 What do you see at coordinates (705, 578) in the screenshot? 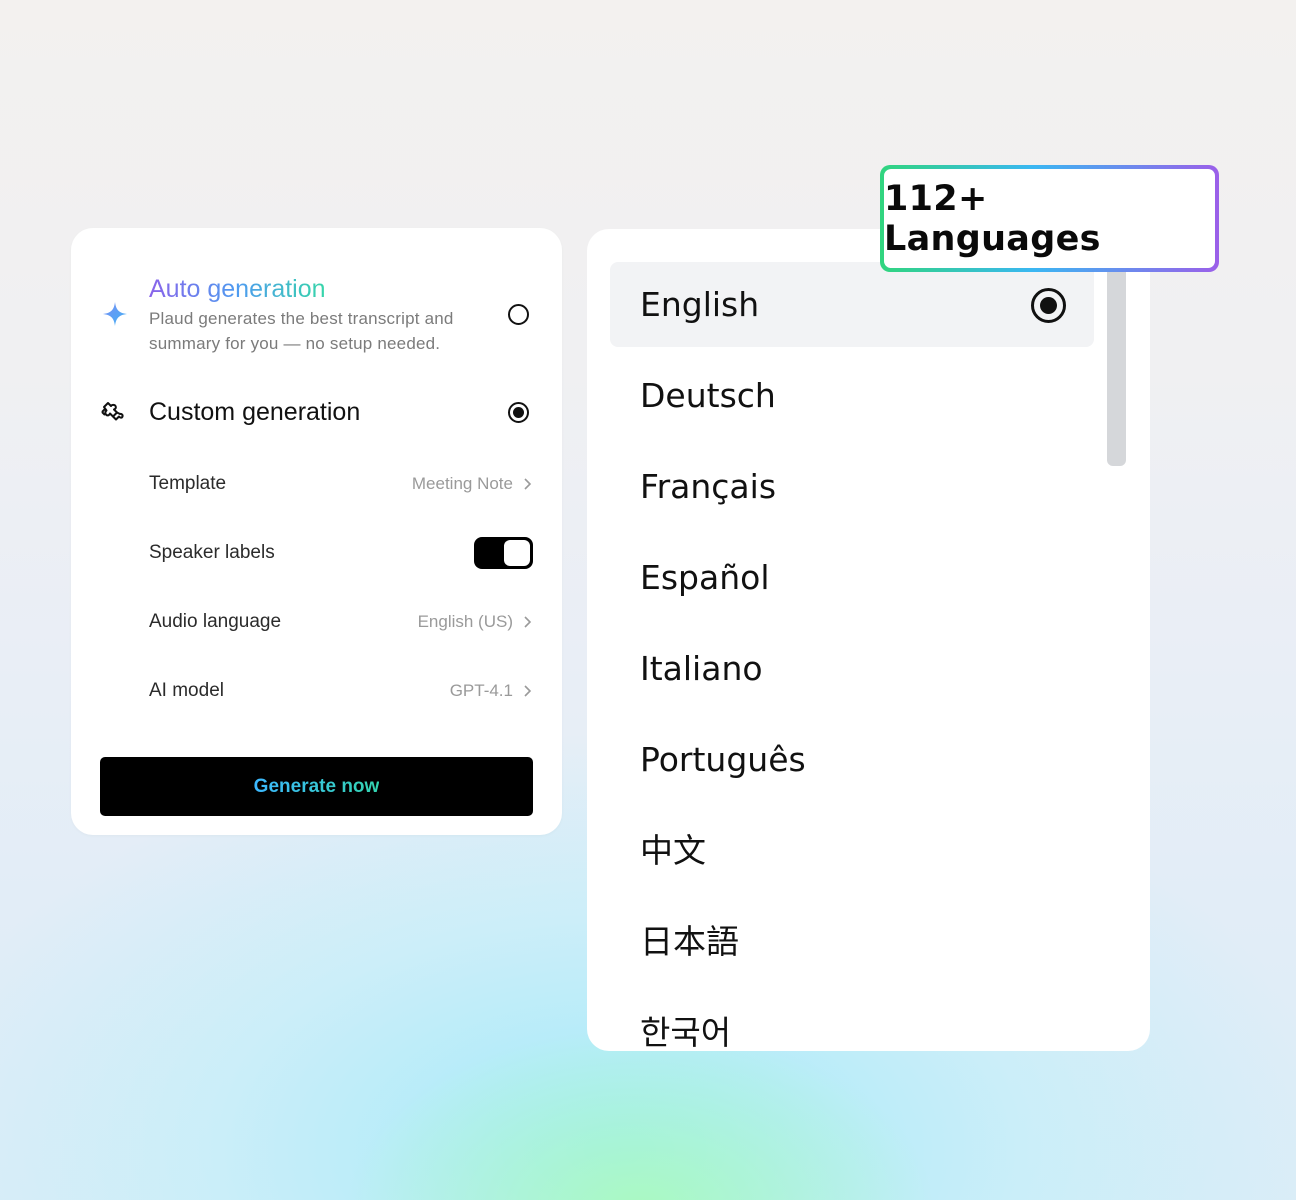
I see `language-item: Español` at bounding box center [705, 578].